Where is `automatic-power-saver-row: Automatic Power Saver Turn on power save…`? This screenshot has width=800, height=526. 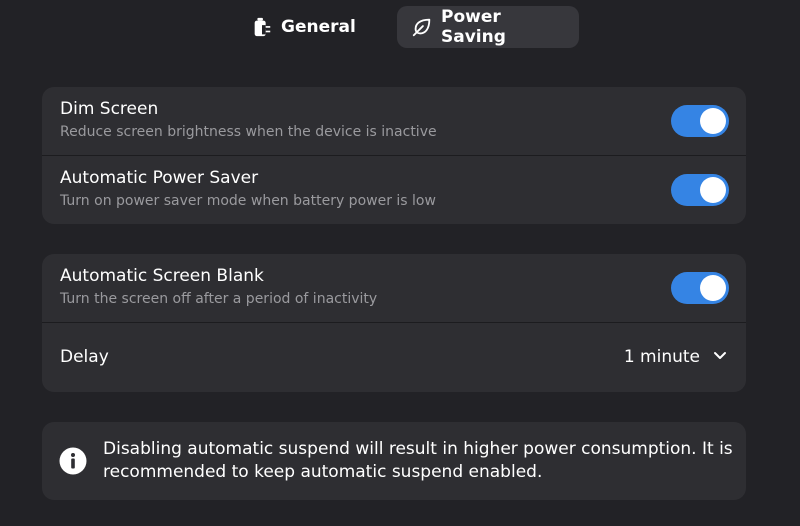 automatic-power-saver-row: Automatic Power Saver Turn on power save… is located at coordinates (394, 189).